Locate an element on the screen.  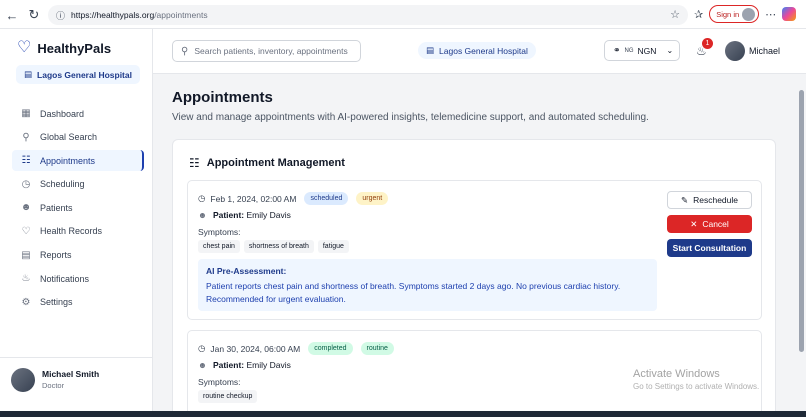
heart-icon: ♡ is located at coordinates (26, 231).